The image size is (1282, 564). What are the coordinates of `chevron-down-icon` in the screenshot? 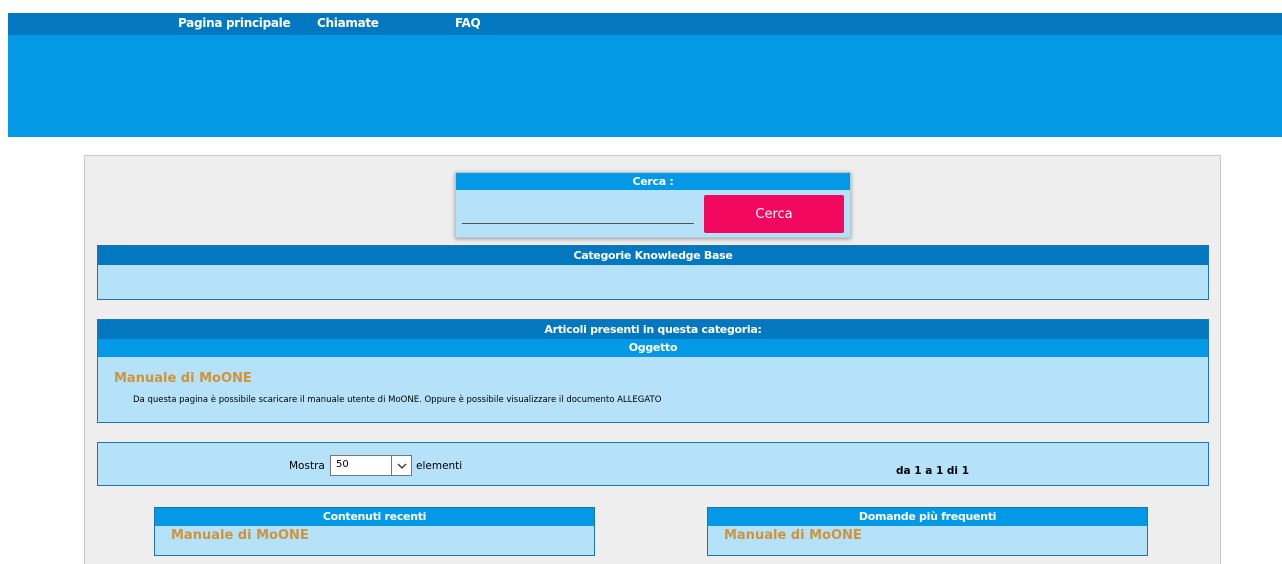 It's located at (401, 465).